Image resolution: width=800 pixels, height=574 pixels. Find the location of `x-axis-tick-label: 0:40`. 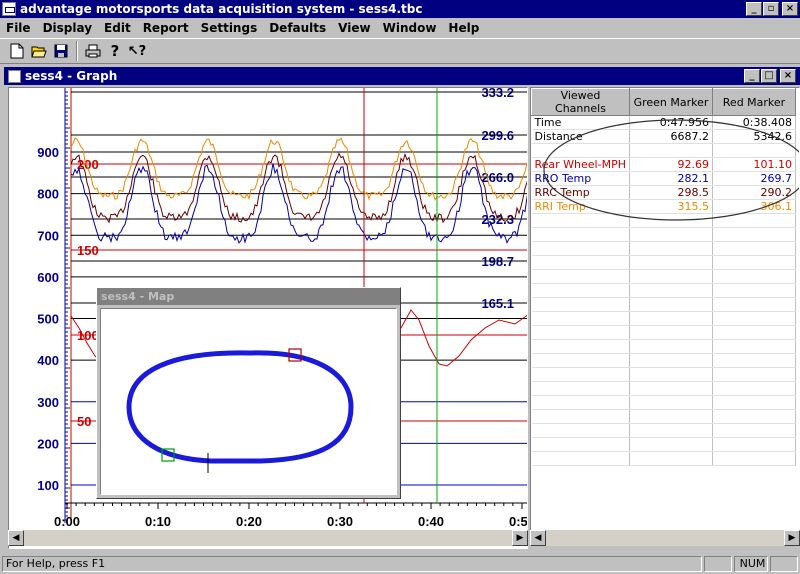

x-axis-tick-label: 0:40 is located at coordinates (431, 521).